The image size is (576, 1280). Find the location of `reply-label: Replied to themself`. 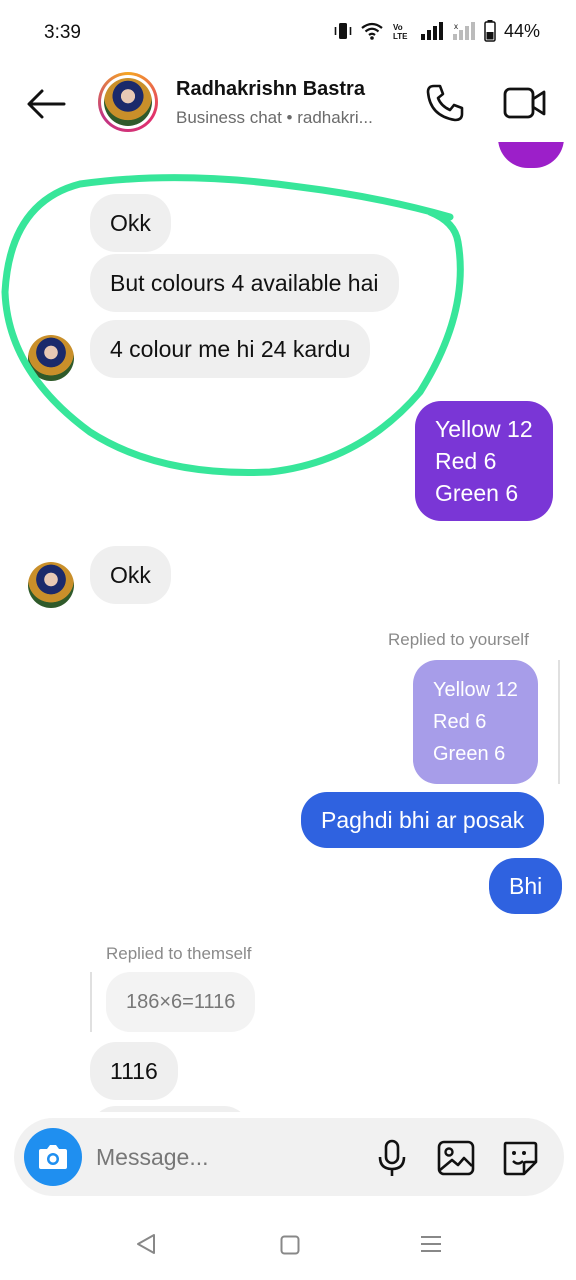

reply-label: Replied to themself is located at coordinates (179, 953).